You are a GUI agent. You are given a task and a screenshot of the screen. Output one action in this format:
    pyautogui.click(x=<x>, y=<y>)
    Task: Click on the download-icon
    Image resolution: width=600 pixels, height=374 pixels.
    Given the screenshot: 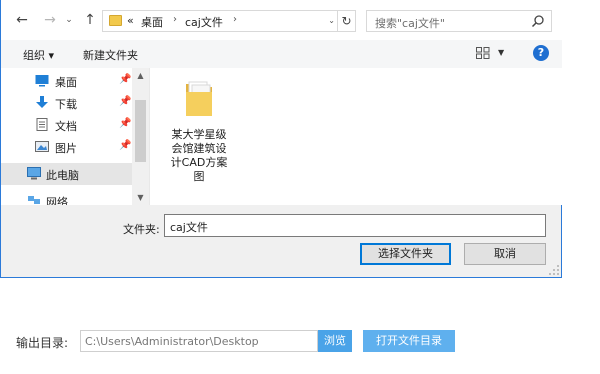 What is the action you would take?
    pyautogui.click(x=42, y=102)
    